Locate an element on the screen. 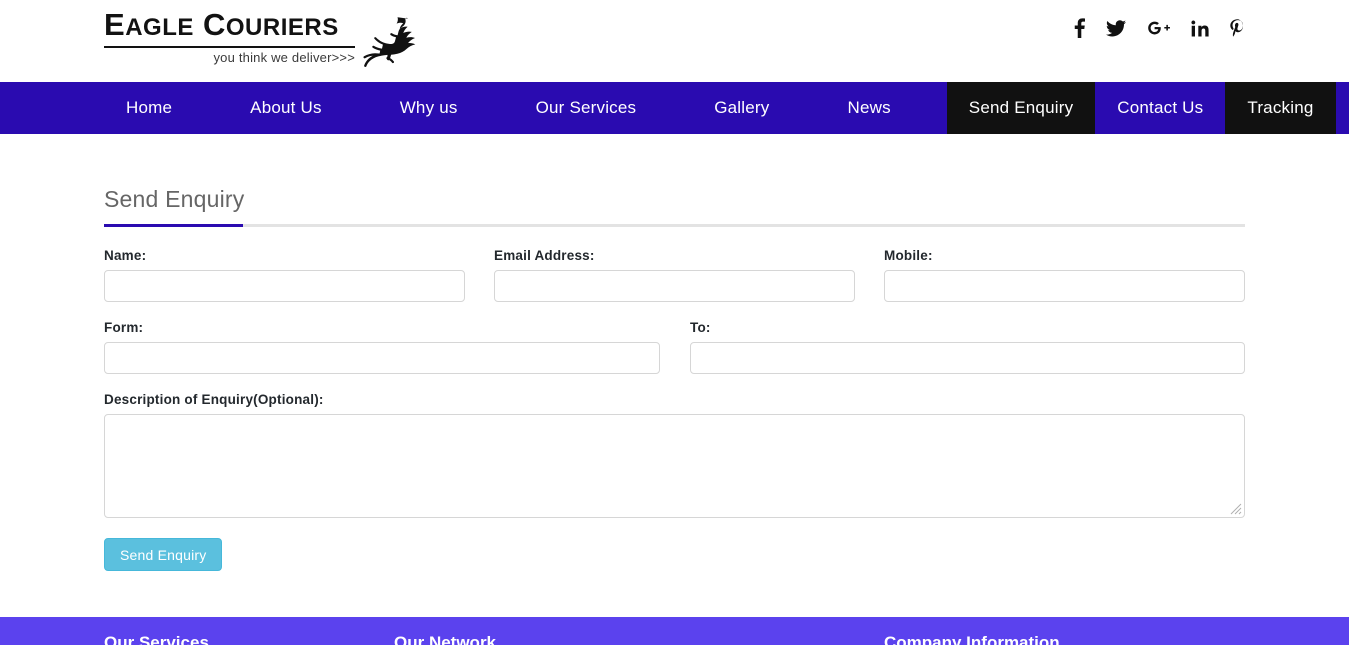 The image size is (1349, 645). from-input is located at coordinates (382, 358).